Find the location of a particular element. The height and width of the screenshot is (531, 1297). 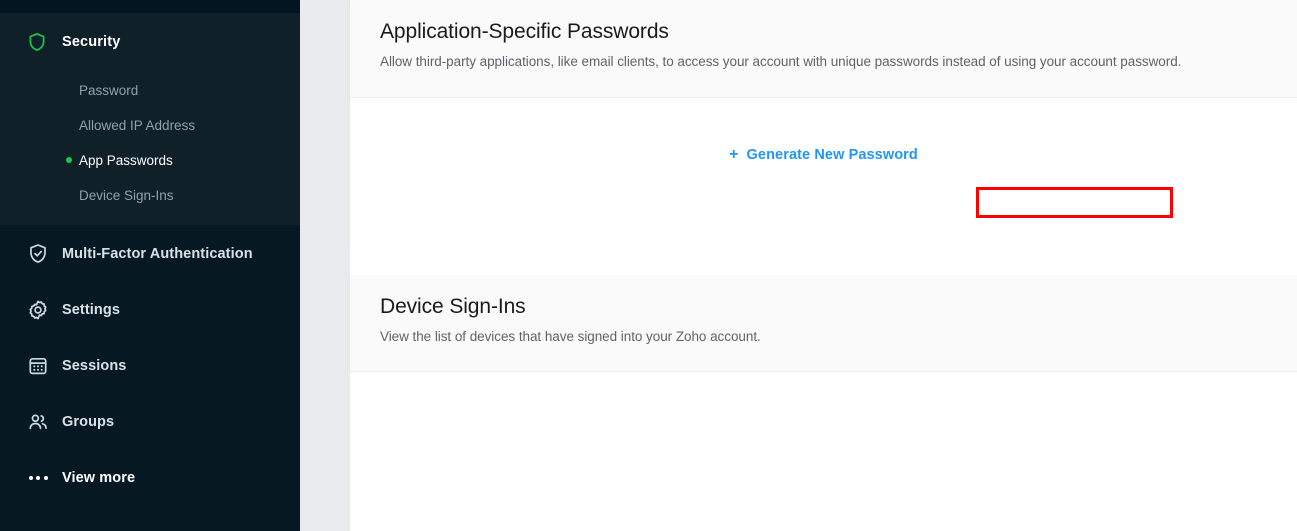

plus-icon: + is located at coordinates (734, 154).